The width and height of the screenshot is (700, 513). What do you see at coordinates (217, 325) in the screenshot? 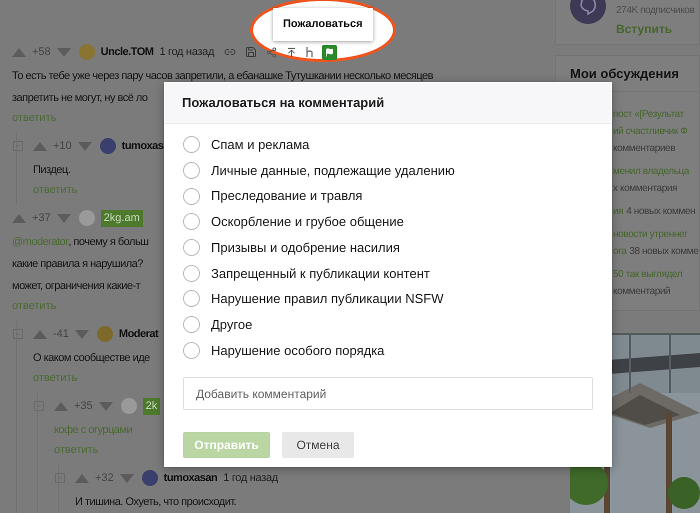
I see `report-reason-option: Другое` at bounding box center [217, 325].